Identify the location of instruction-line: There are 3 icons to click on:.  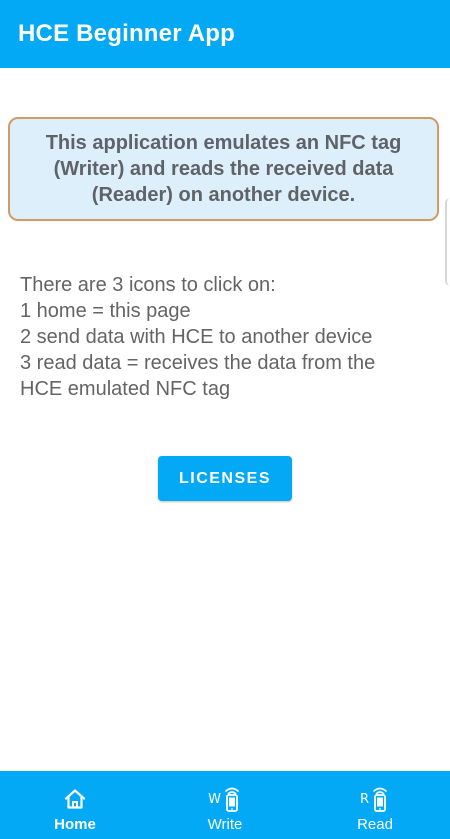
(148, 285).